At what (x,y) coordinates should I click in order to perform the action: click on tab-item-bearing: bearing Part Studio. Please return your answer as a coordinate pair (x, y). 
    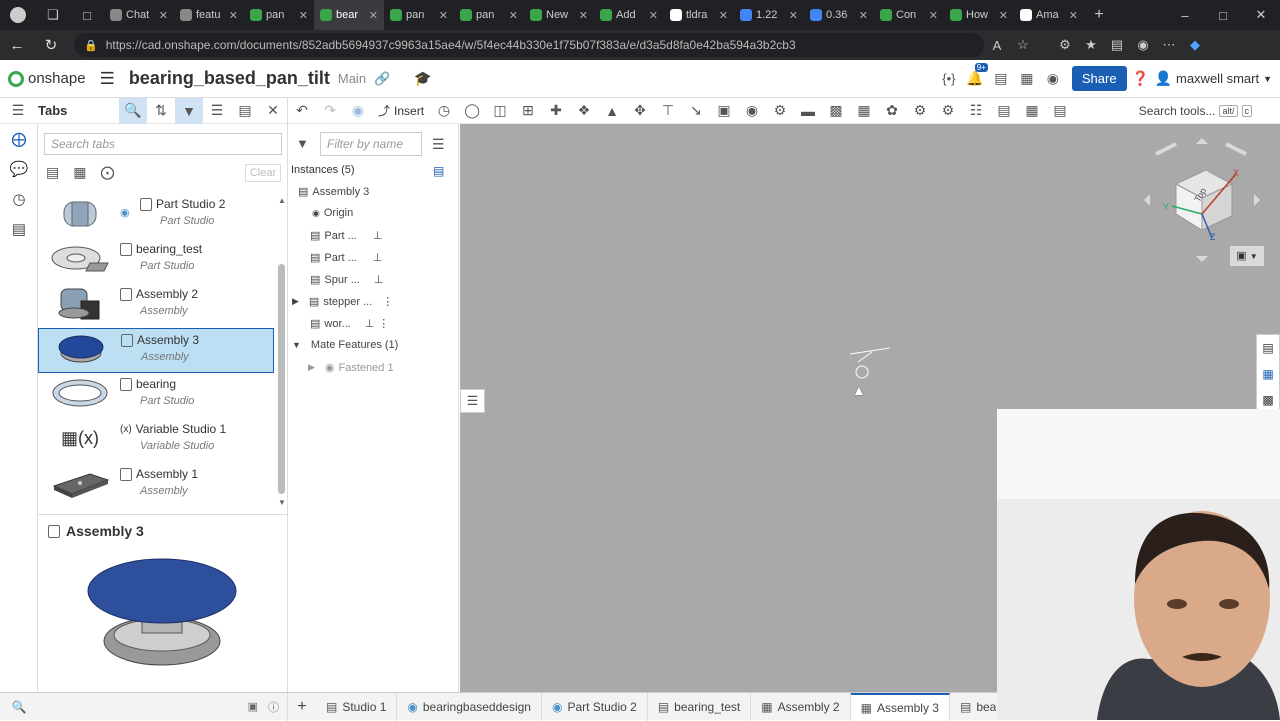
    Looking at the image, I should click on (156, 395).